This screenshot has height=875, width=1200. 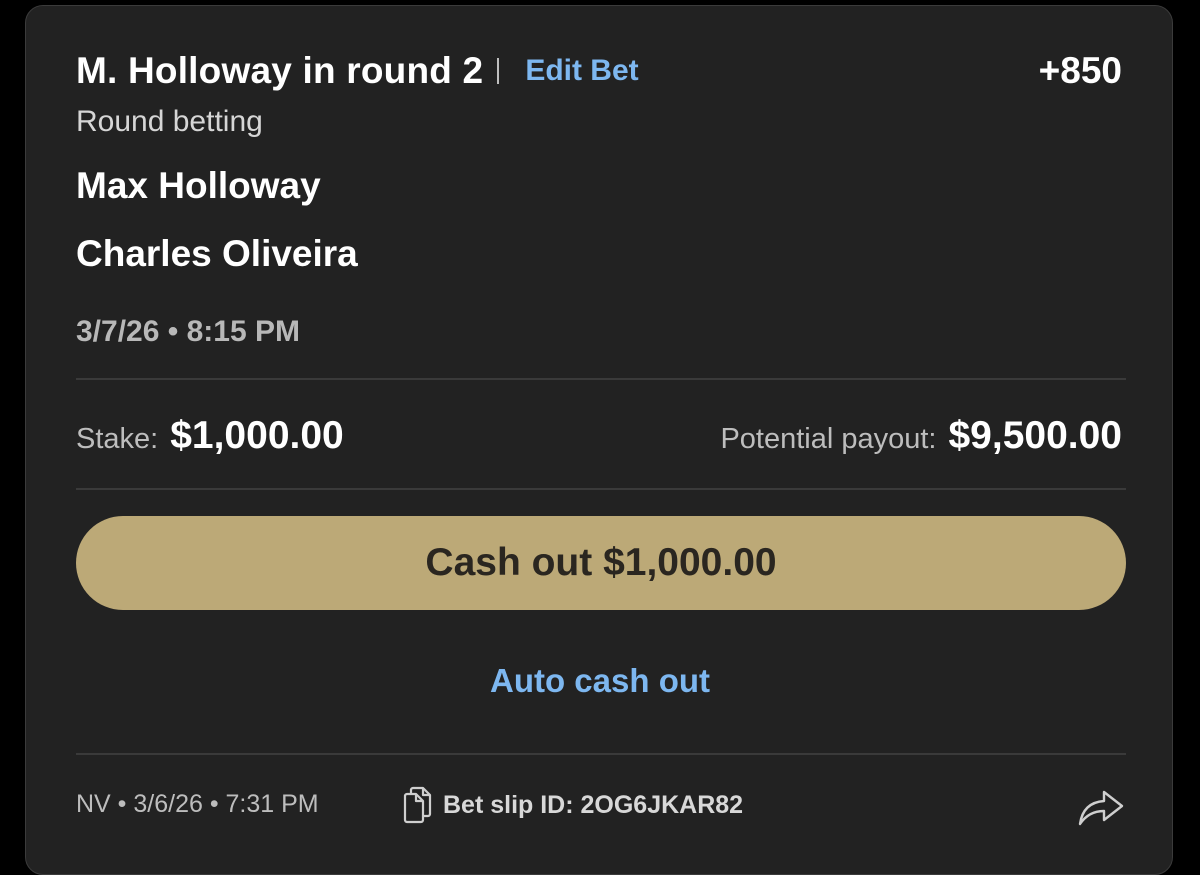 I want to click on title-divider, so click(x=498, y=71).